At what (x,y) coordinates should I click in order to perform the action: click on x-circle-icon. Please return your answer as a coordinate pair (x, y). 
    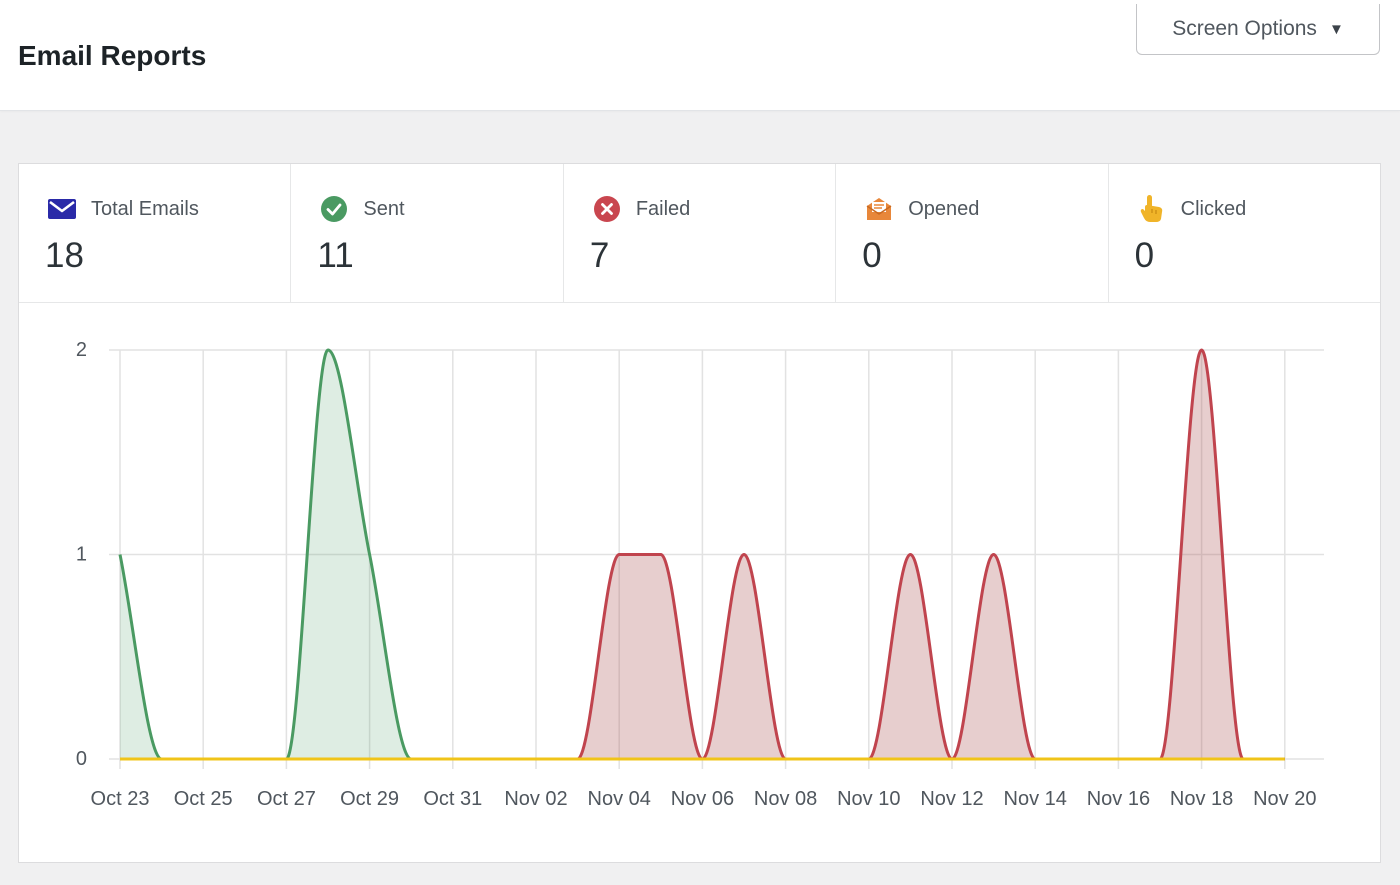
    Looking at the image, I should click on (607, 209).